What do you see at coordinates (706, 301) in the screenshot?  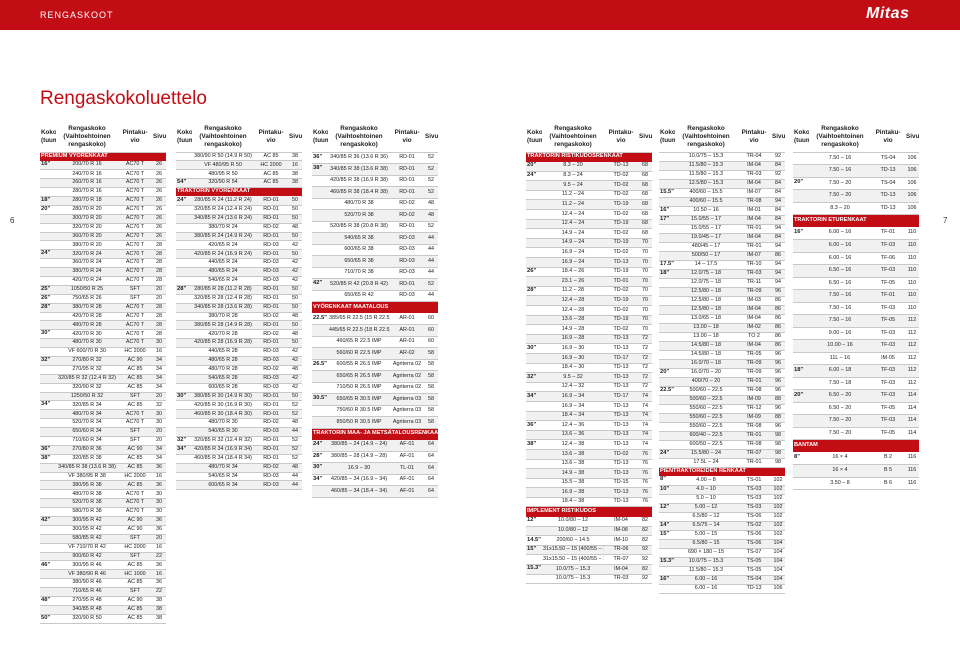 I see `tyre-size: 12.5/80 – 18` at bounding box center [706, 301].